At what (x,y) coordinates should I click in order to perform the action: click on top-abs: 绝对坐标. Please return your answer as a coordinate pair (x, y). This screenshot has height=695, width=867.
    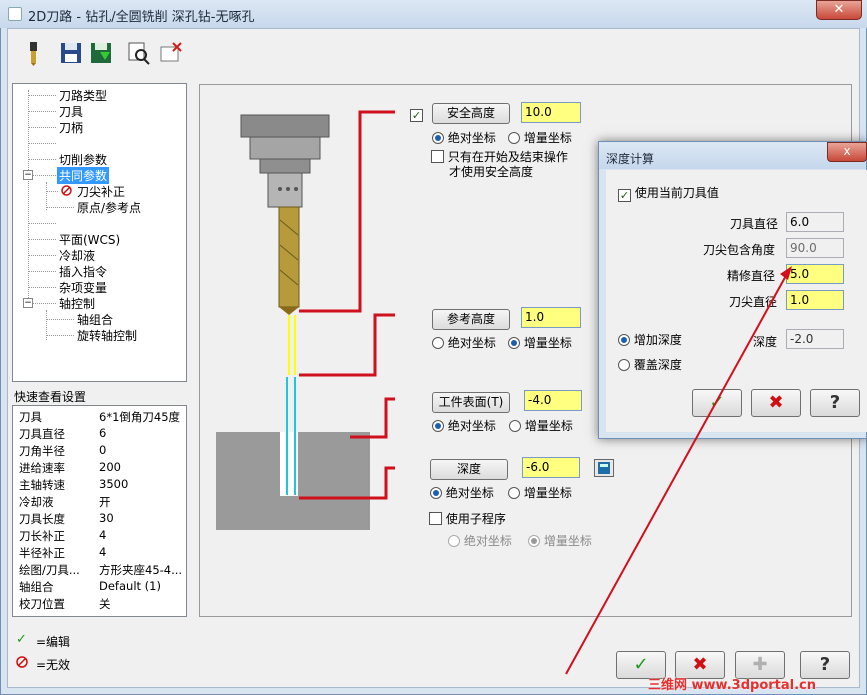
    Looking at the image, I should click on (464, 425).